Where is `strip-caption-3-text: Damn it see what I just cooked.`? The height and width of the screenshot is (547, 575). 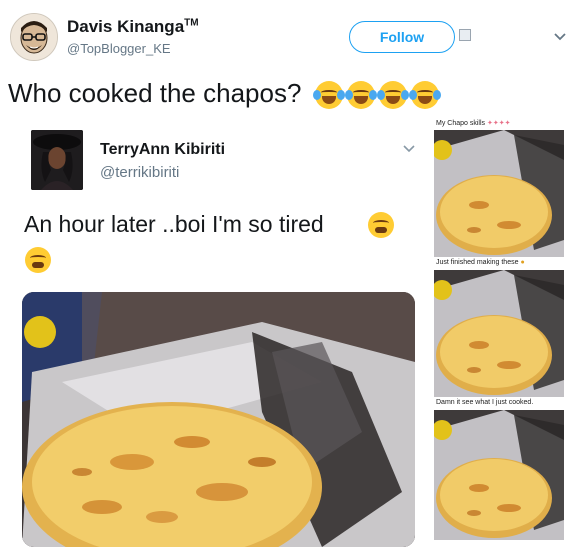
strip-caption-3-text: Damn it see what I just cooked. is located at coordinates (485, 402).